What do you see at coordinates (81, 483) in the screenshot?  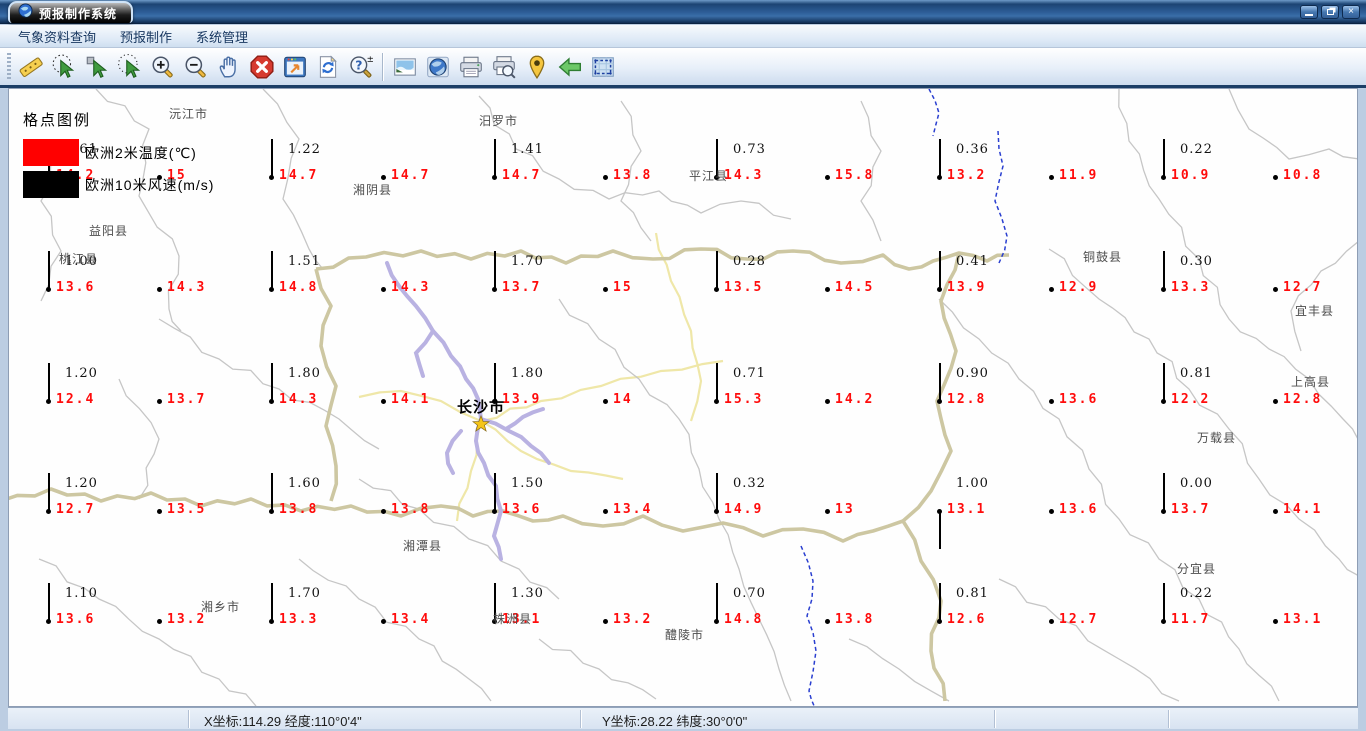 I see `wind-speed-value: 1.20` at bounding box center [81, 483].